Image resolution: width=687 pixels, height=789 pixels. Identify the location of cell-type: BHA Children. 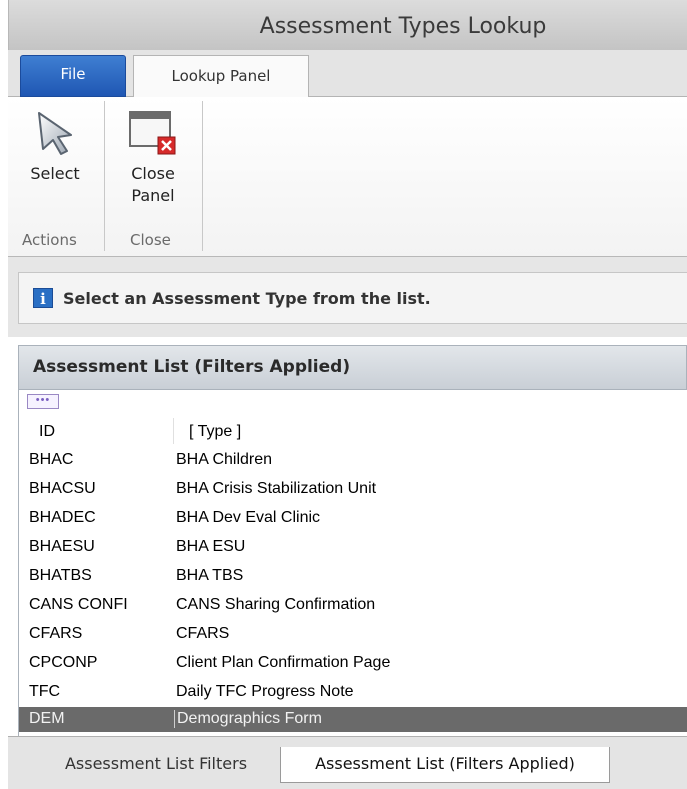
(224, 459).